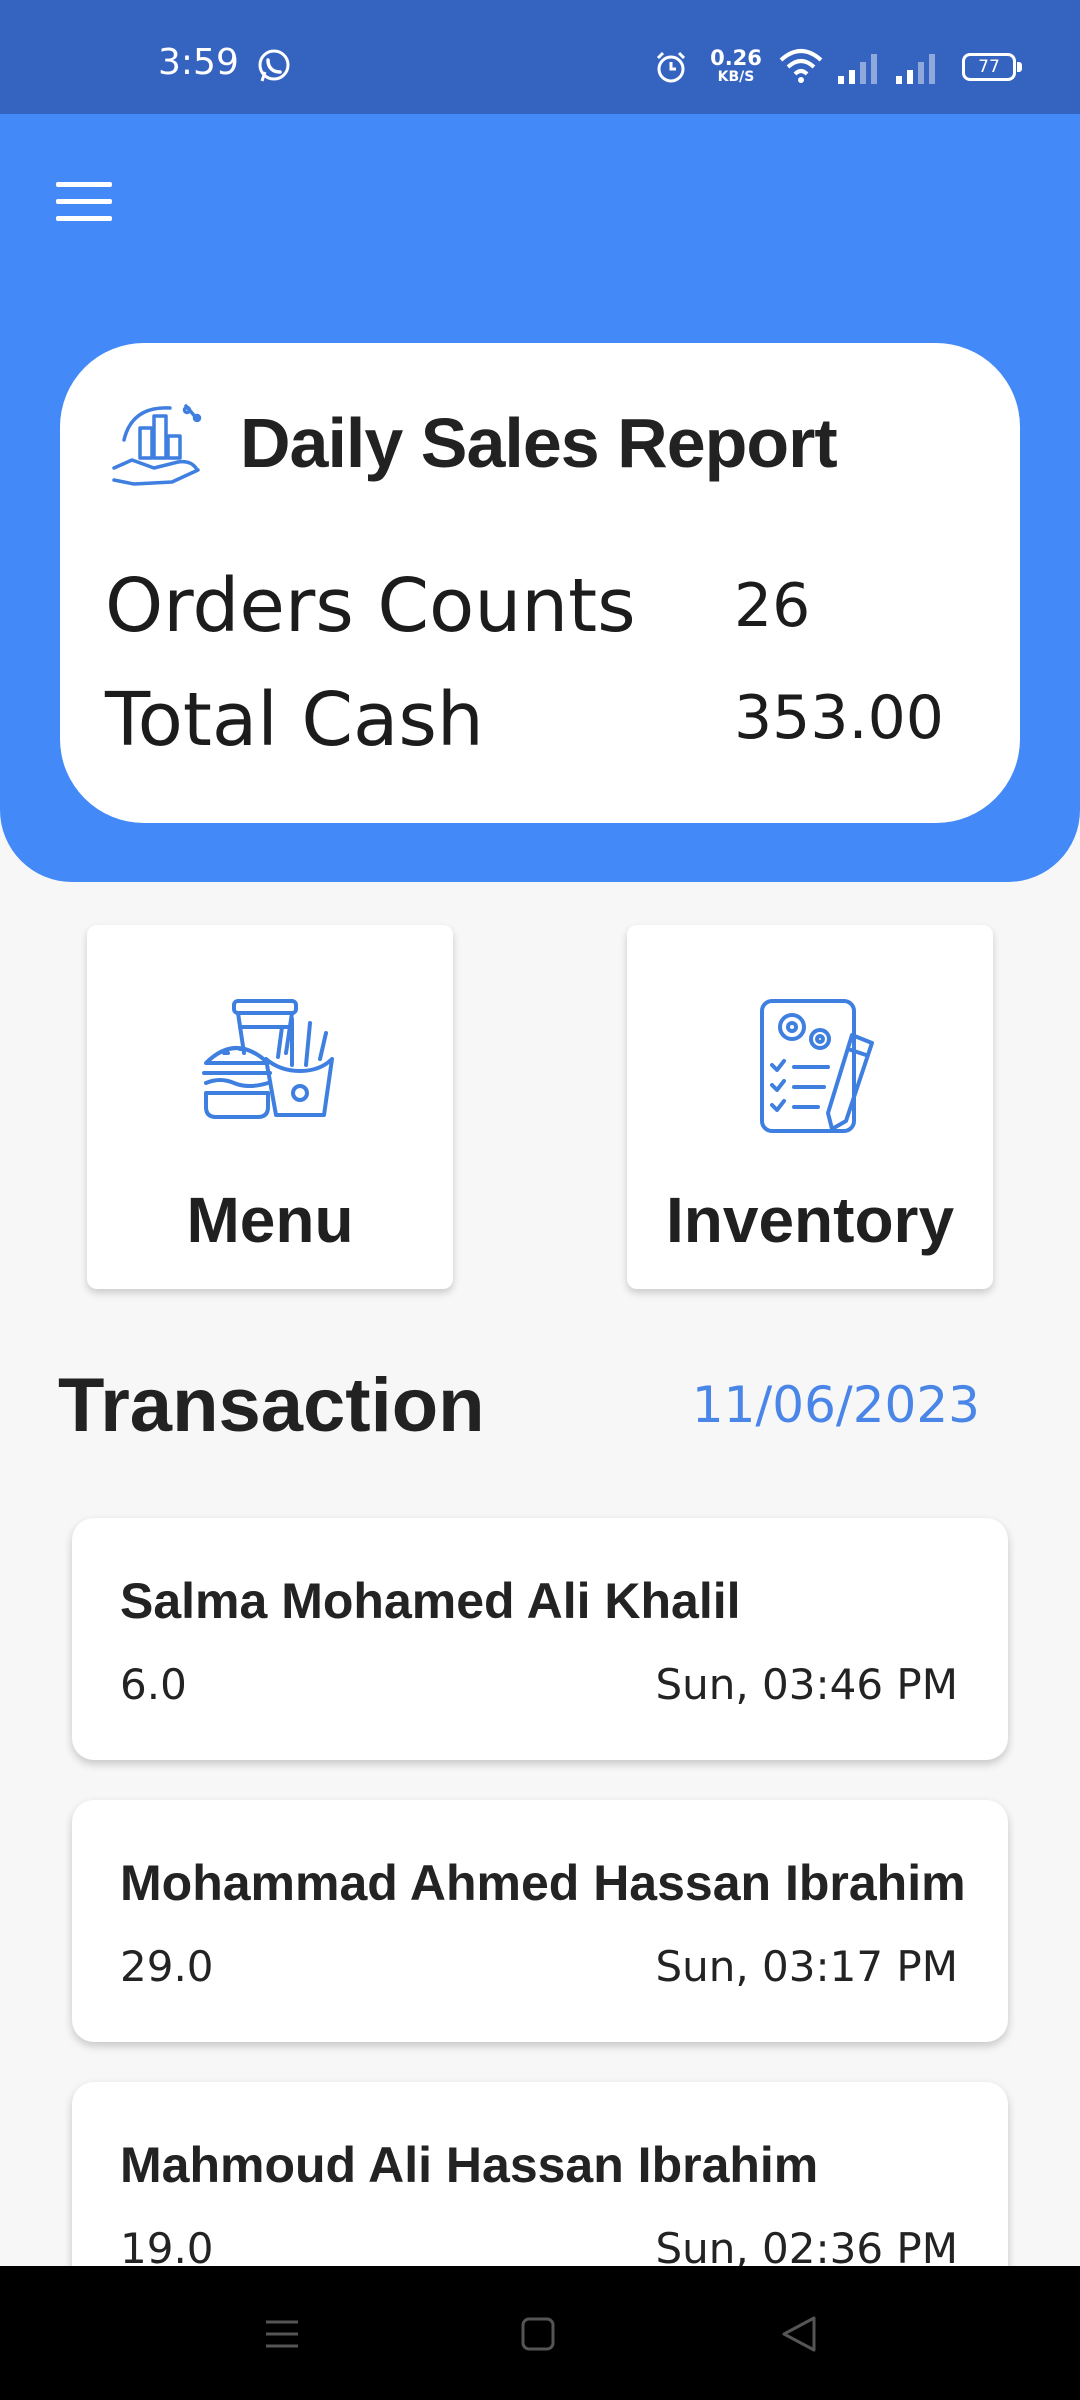  Describe the element at coordinates (167, 1966) in the screenshot. I see `transaction-amount: 29.0` at that location.